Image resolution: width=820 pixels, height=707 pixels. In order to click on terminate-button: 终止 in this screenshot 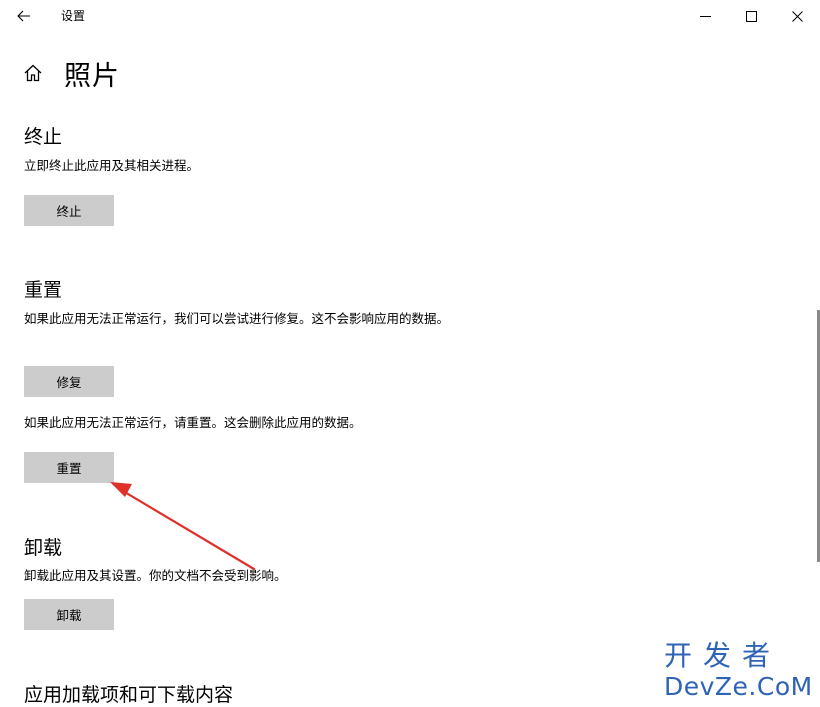, I will do `click(69, 210)`.